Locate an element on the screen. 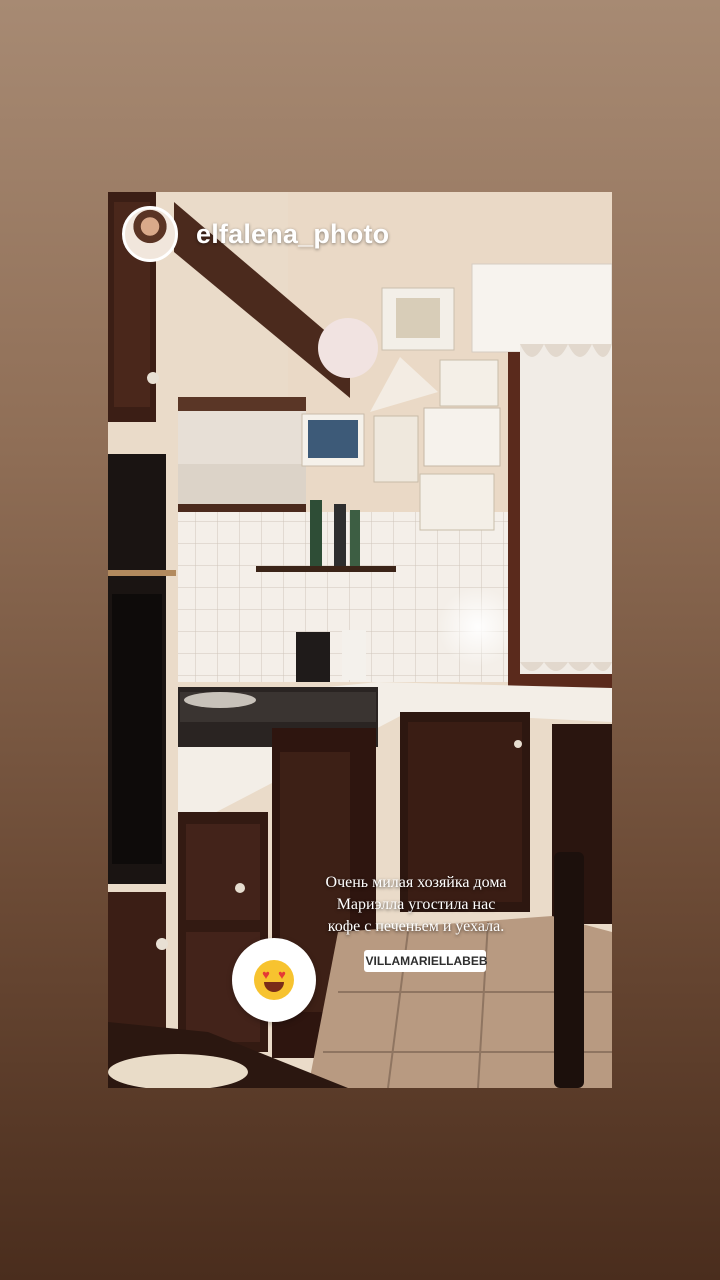 The width and height of the screenshot is (720, 1280). caption-line: Мариэлла угостила нас is located at coordinates (416, 904).